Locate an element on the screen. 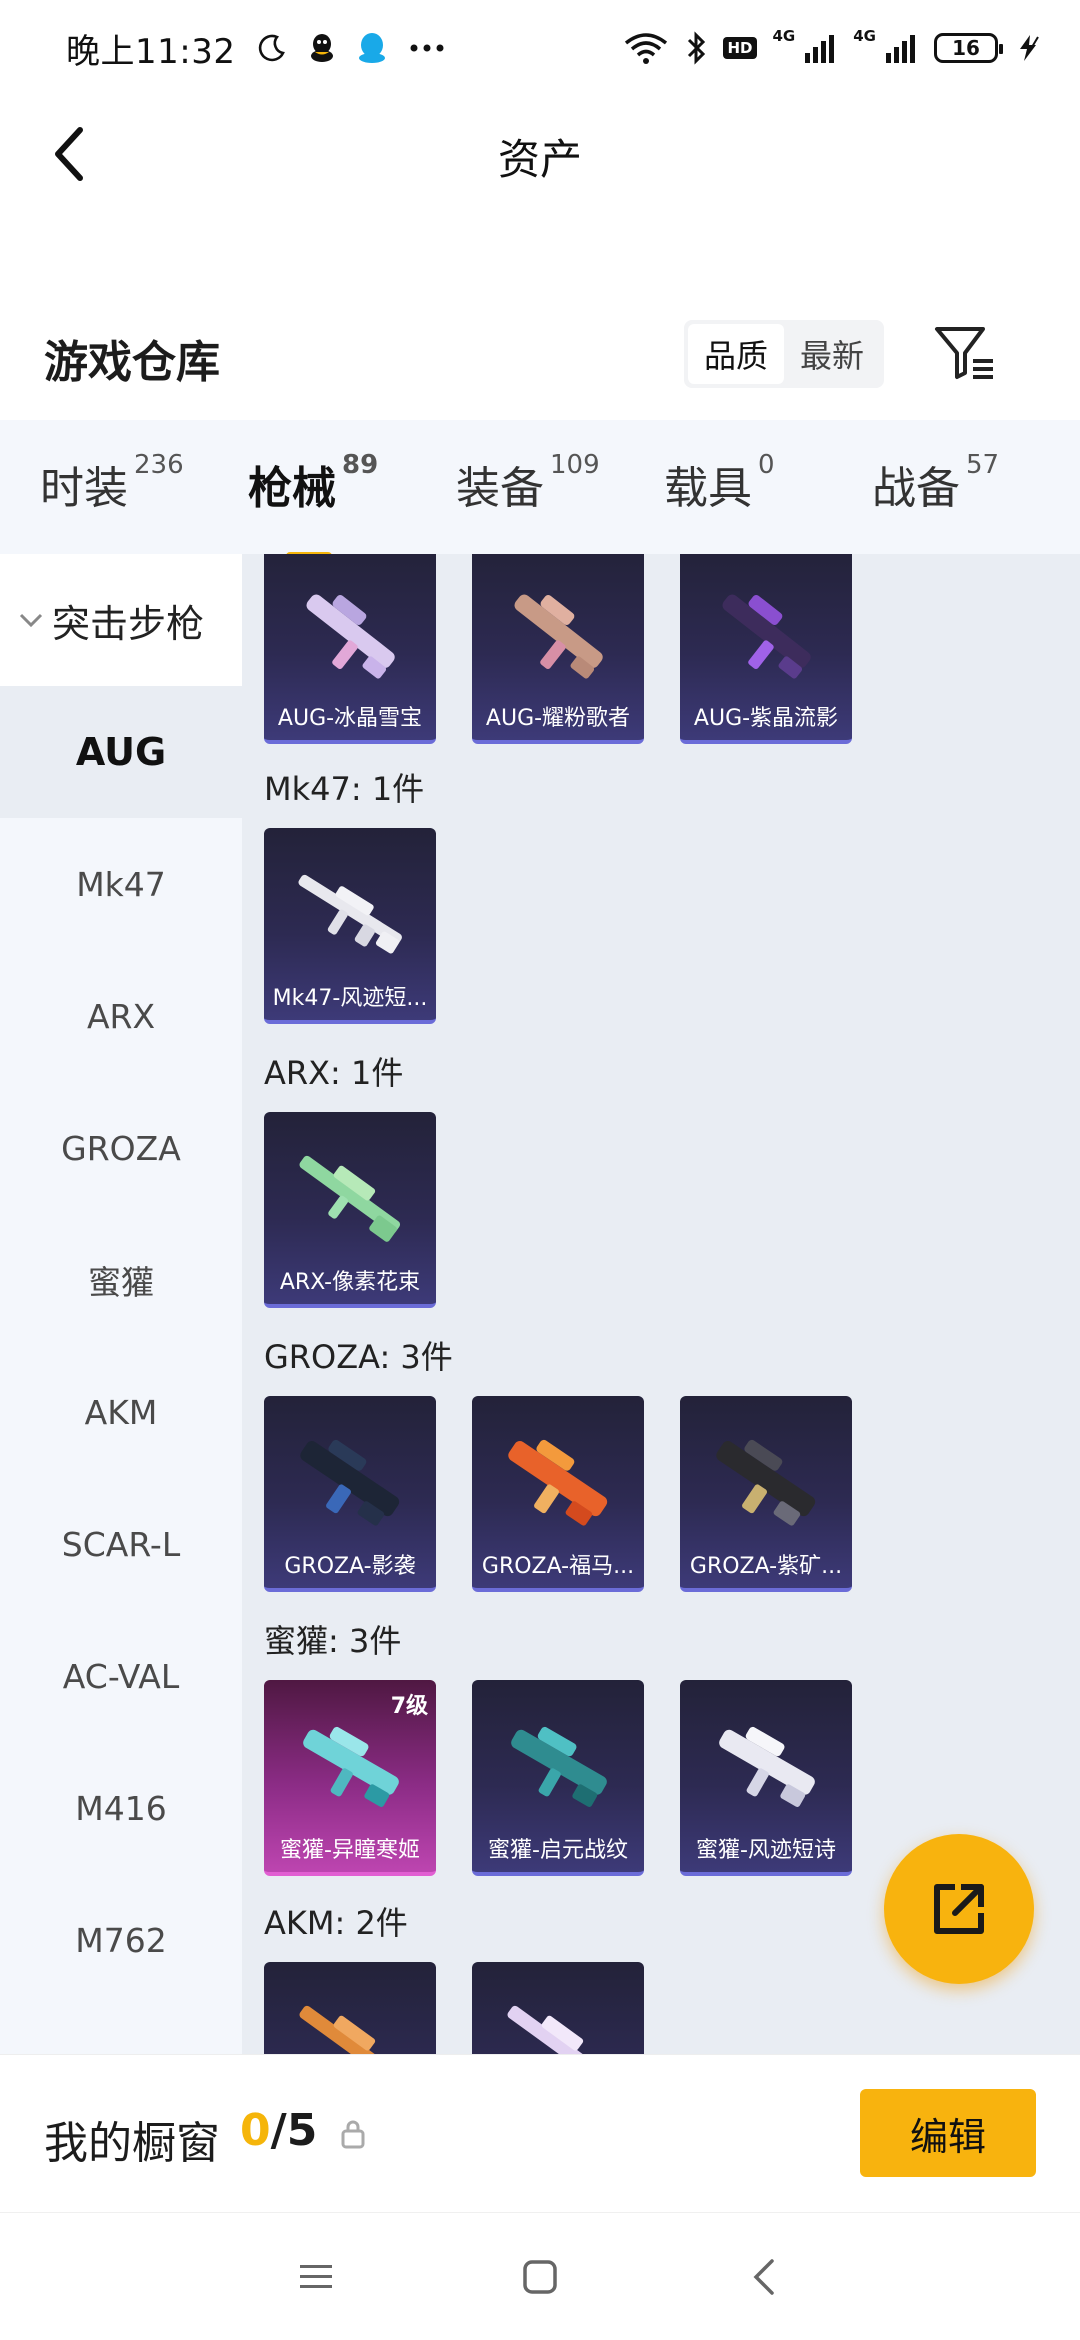 Image resolution: width=1080 pixels, height=2340 pixels. sidebar-item-ac-val: AC-VAL is located at coordinates (121, 1676).